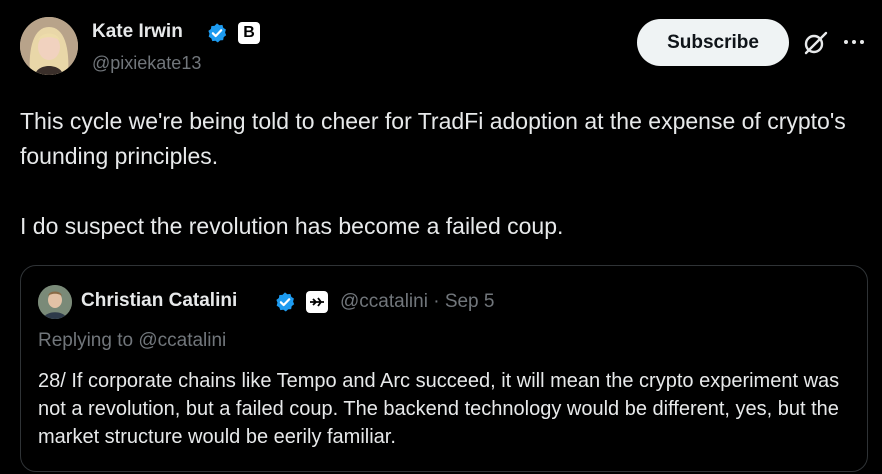  What do you see at coordinates (854, 42) in the screenshot?
I see `more-horizontal-icon` at bounding box center [854, 42].